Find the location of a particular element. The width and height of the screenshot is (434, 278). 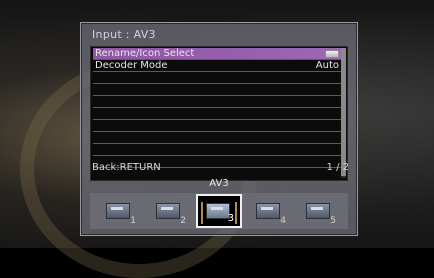

input-slot-3: 3 is located at coordinates (219, 211).